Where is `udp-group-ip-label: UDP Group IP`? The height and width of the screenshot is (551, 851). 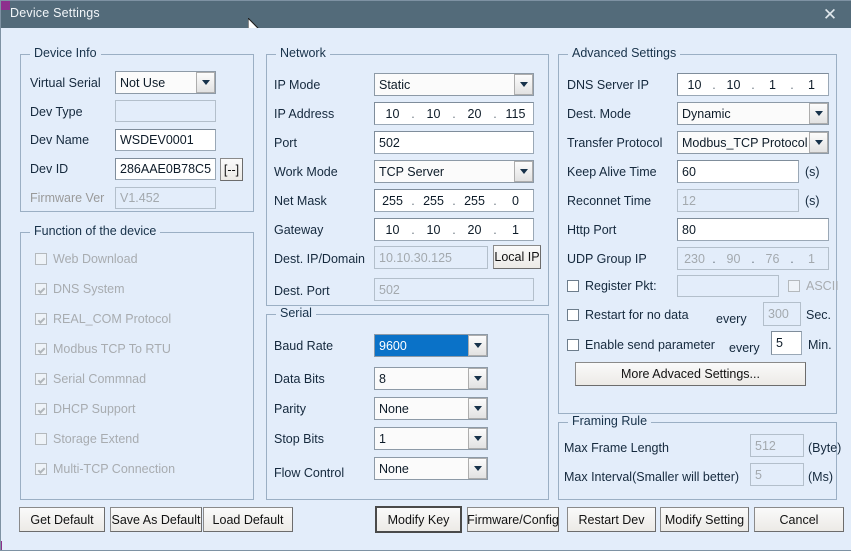
udp-group-ip-label: UDP Group IP is located at coordinates (607, 259).